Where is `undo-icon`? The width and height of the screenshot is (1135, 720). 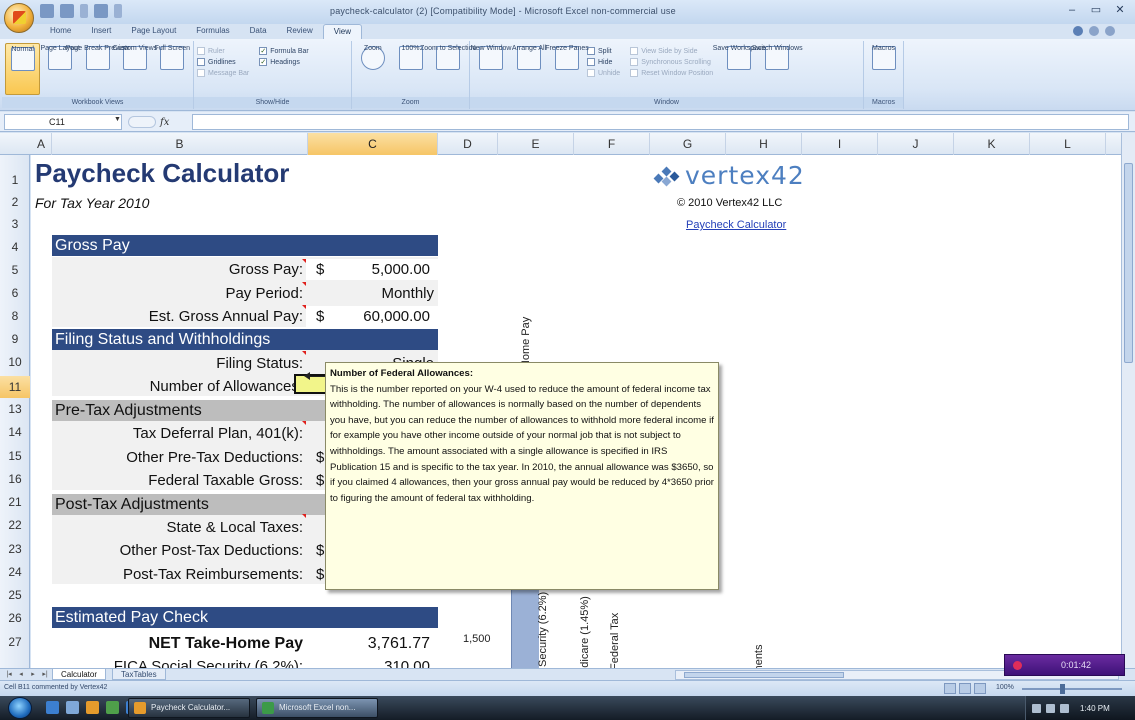 undo-icon is located at coordinates (67, 11).